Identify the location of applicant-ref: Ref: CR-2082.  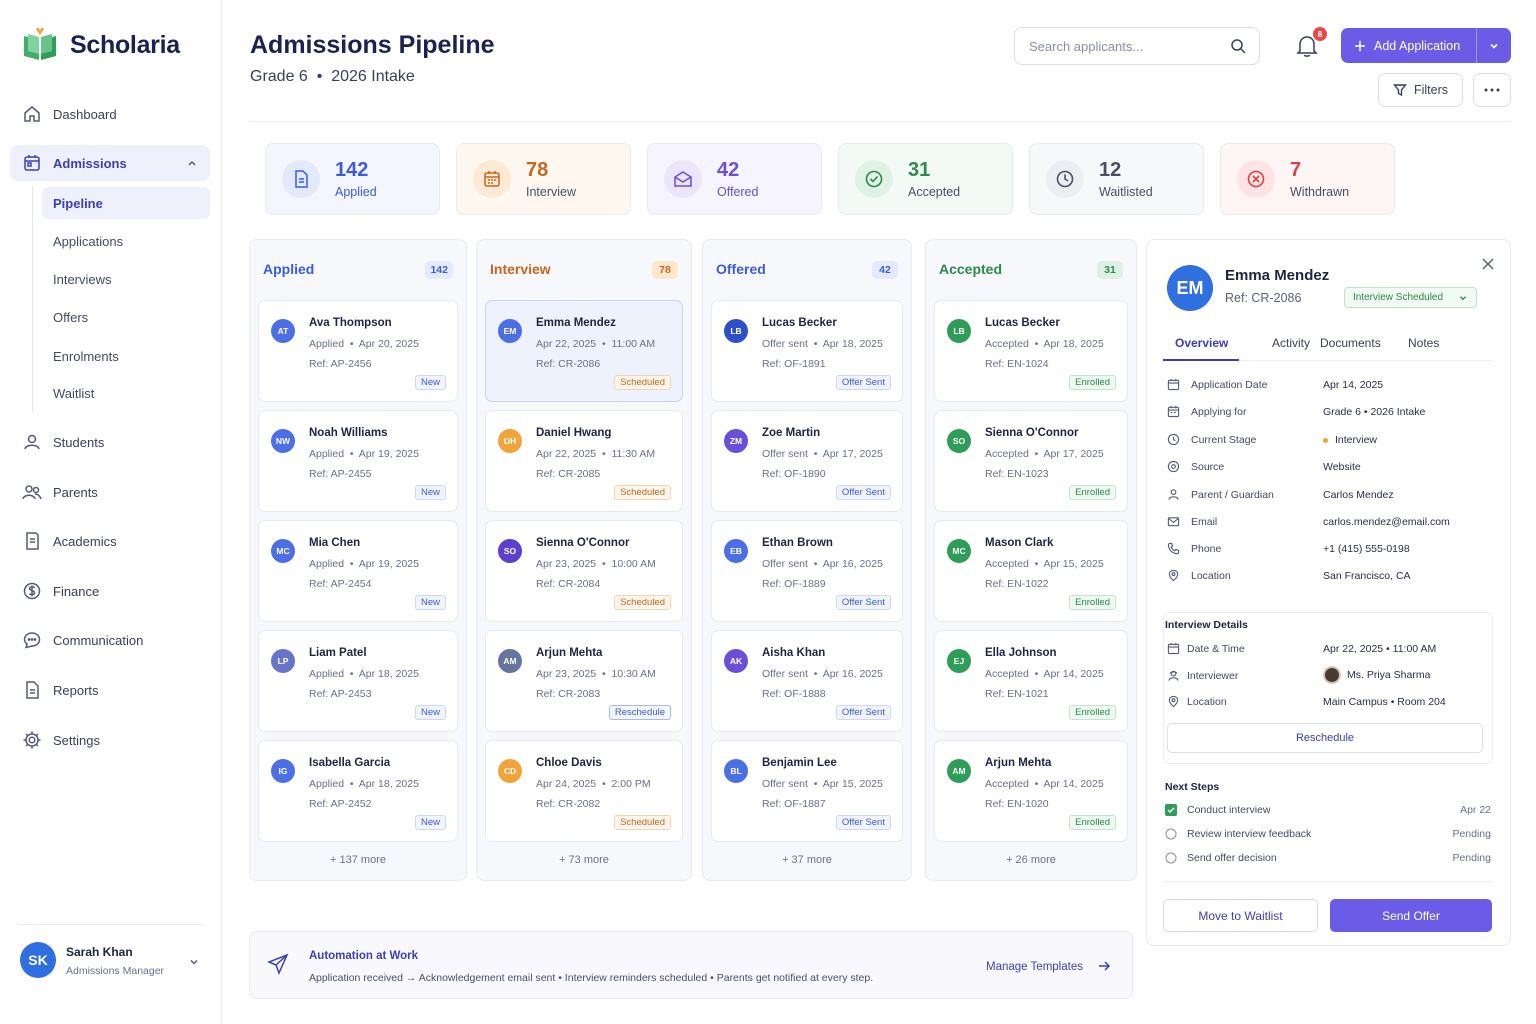
(568, 804).